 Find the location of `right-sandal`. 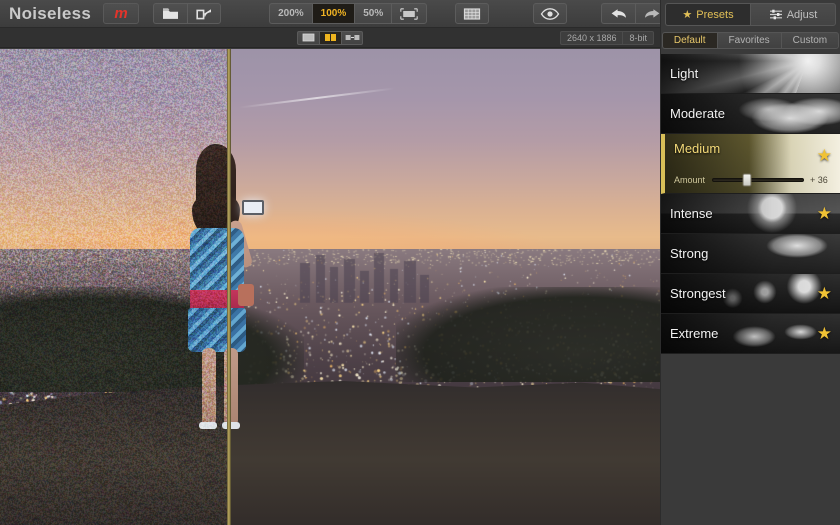

right-sandal is located at coordinates (231, 426).